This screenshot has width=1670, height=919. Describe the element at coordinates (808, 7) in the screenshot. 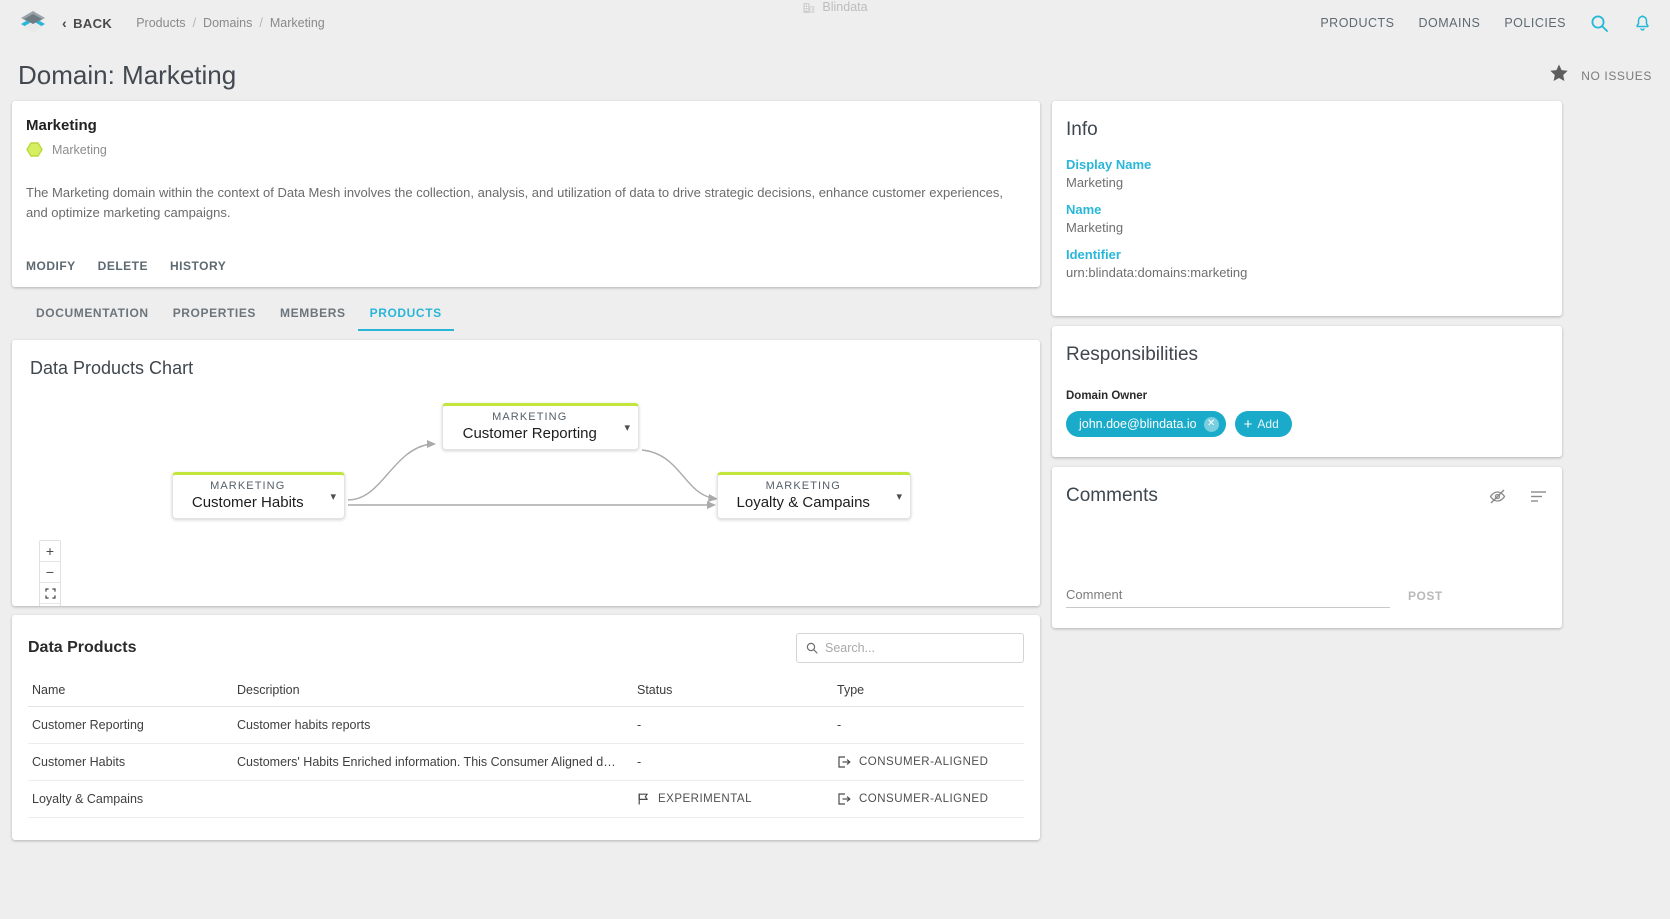

I see `building-icon` at that location.